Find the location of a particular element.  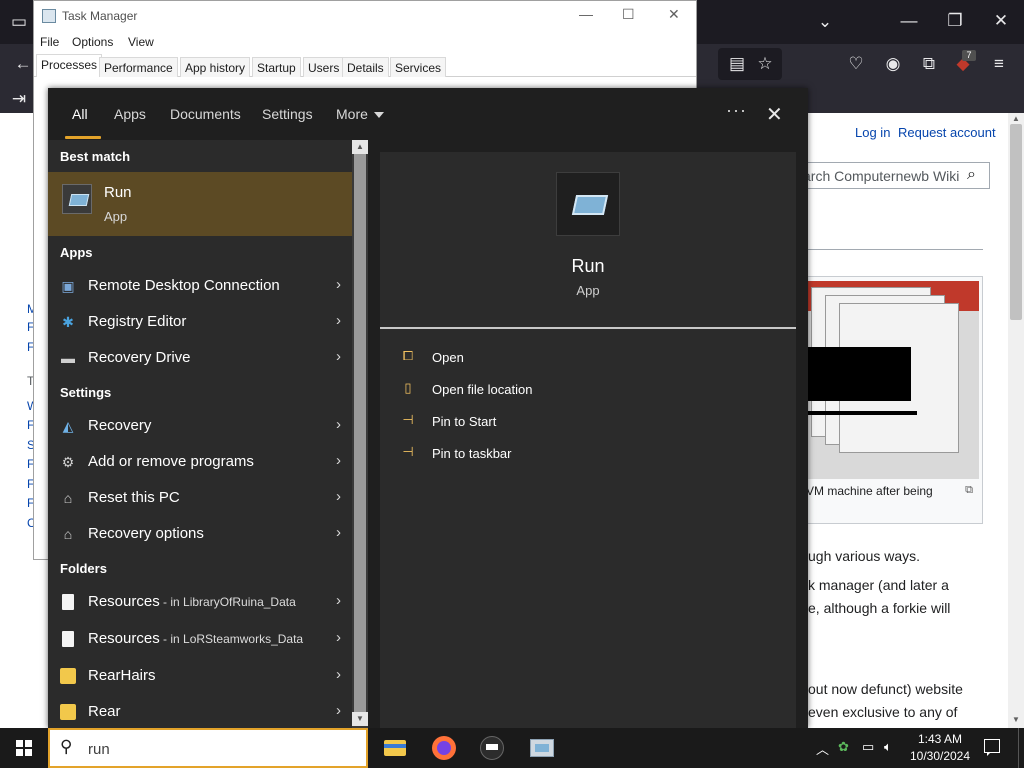

tab-all: All is located at coordinates (80, 114).